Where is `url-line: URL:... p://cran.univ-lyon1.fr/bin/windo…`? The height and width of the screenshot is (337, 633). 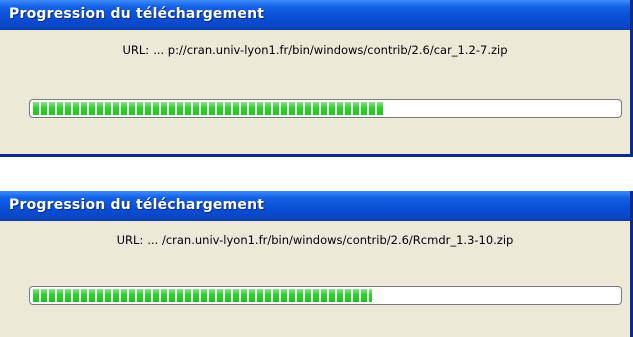
url-line: URL:... p://cran.univ-lyon1.fr/bin/windo… is located at coordinates (315, 50).